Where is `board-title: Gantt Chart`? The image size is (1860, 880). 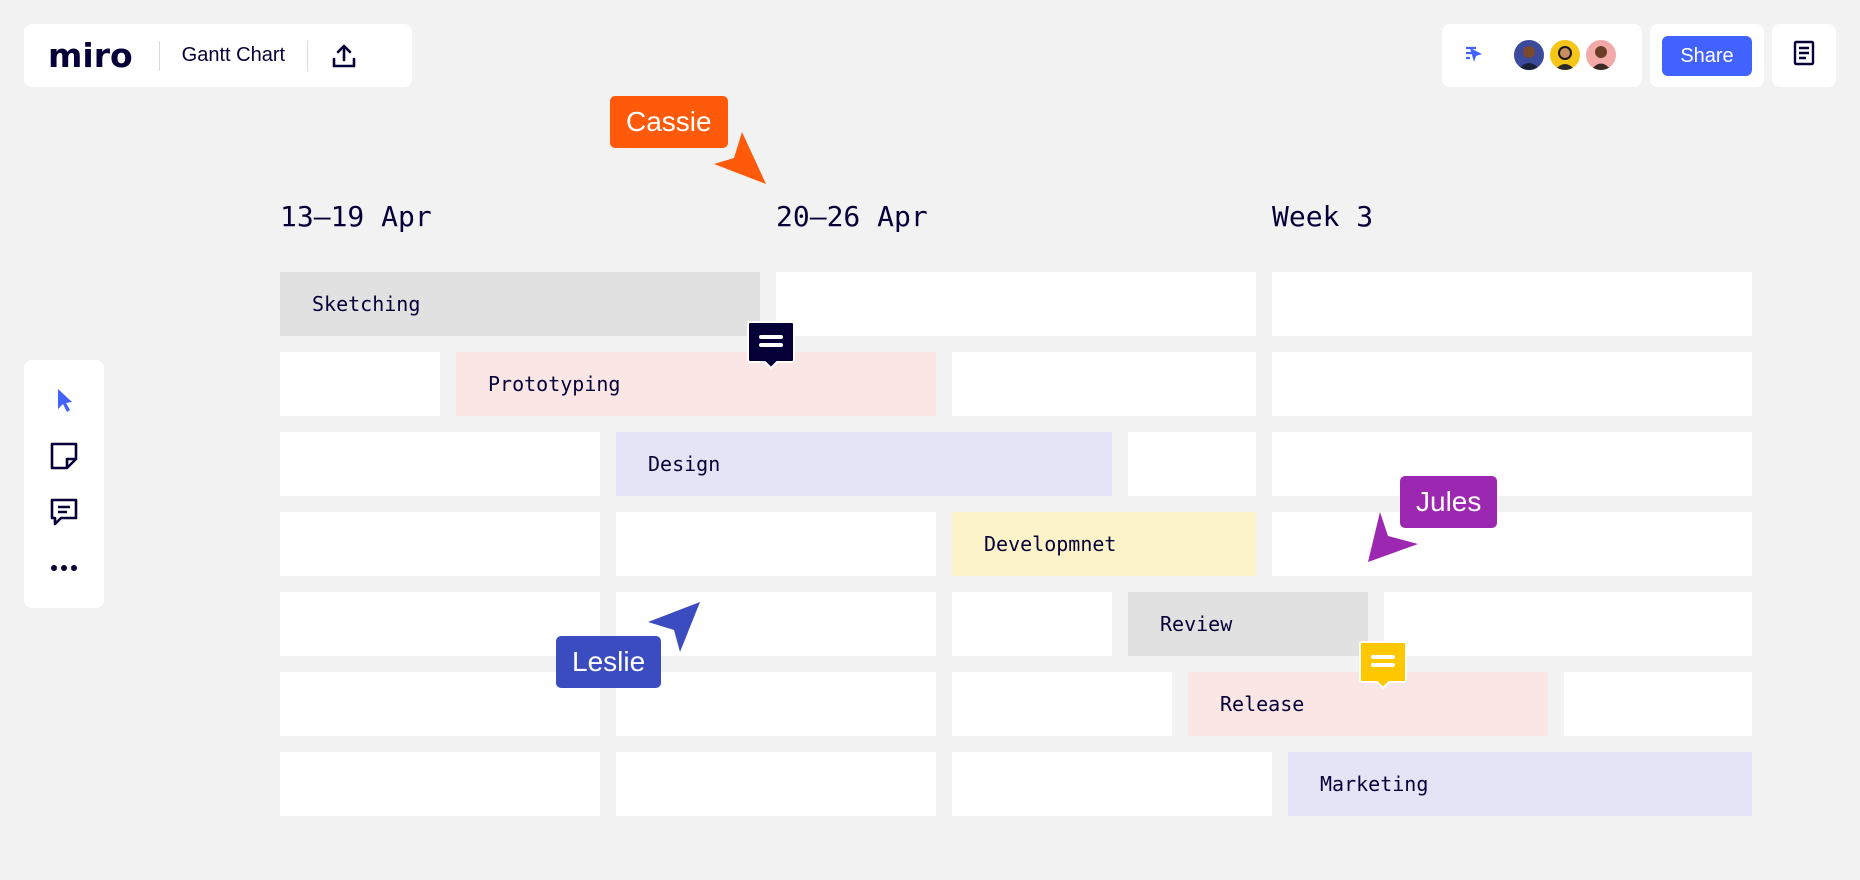 board-title: Gantt Chart is located at coordinates (233, 55).